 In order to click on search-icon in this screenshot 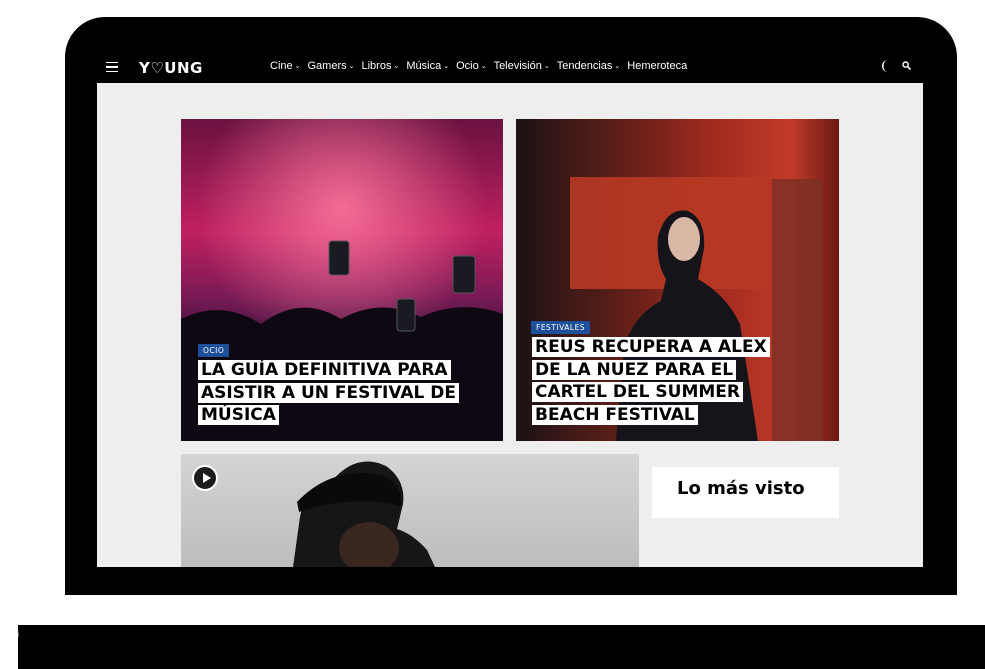, I will do `click(906, 65)`.